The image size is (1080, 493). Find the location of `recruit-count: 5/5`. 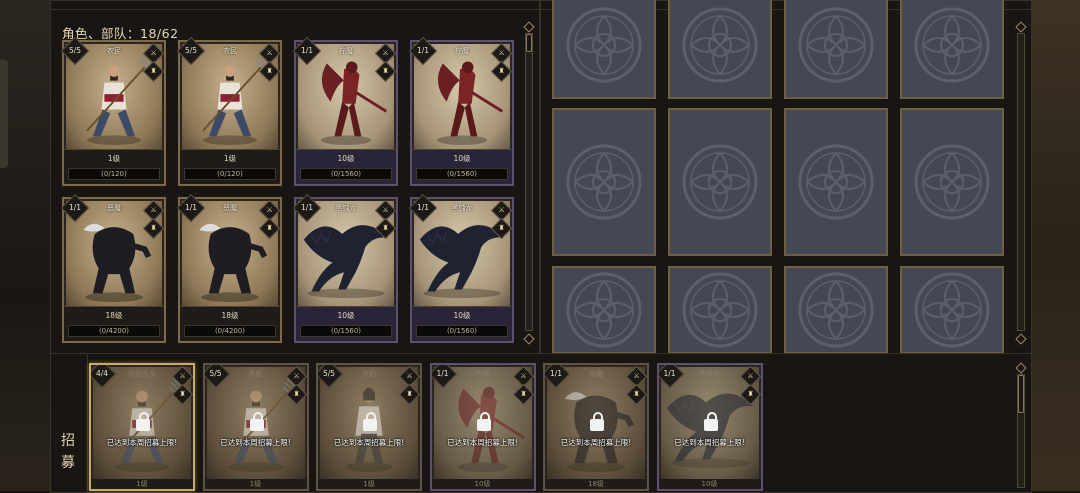

recruit-count: 5/5 is located at coordinates (215, 373).